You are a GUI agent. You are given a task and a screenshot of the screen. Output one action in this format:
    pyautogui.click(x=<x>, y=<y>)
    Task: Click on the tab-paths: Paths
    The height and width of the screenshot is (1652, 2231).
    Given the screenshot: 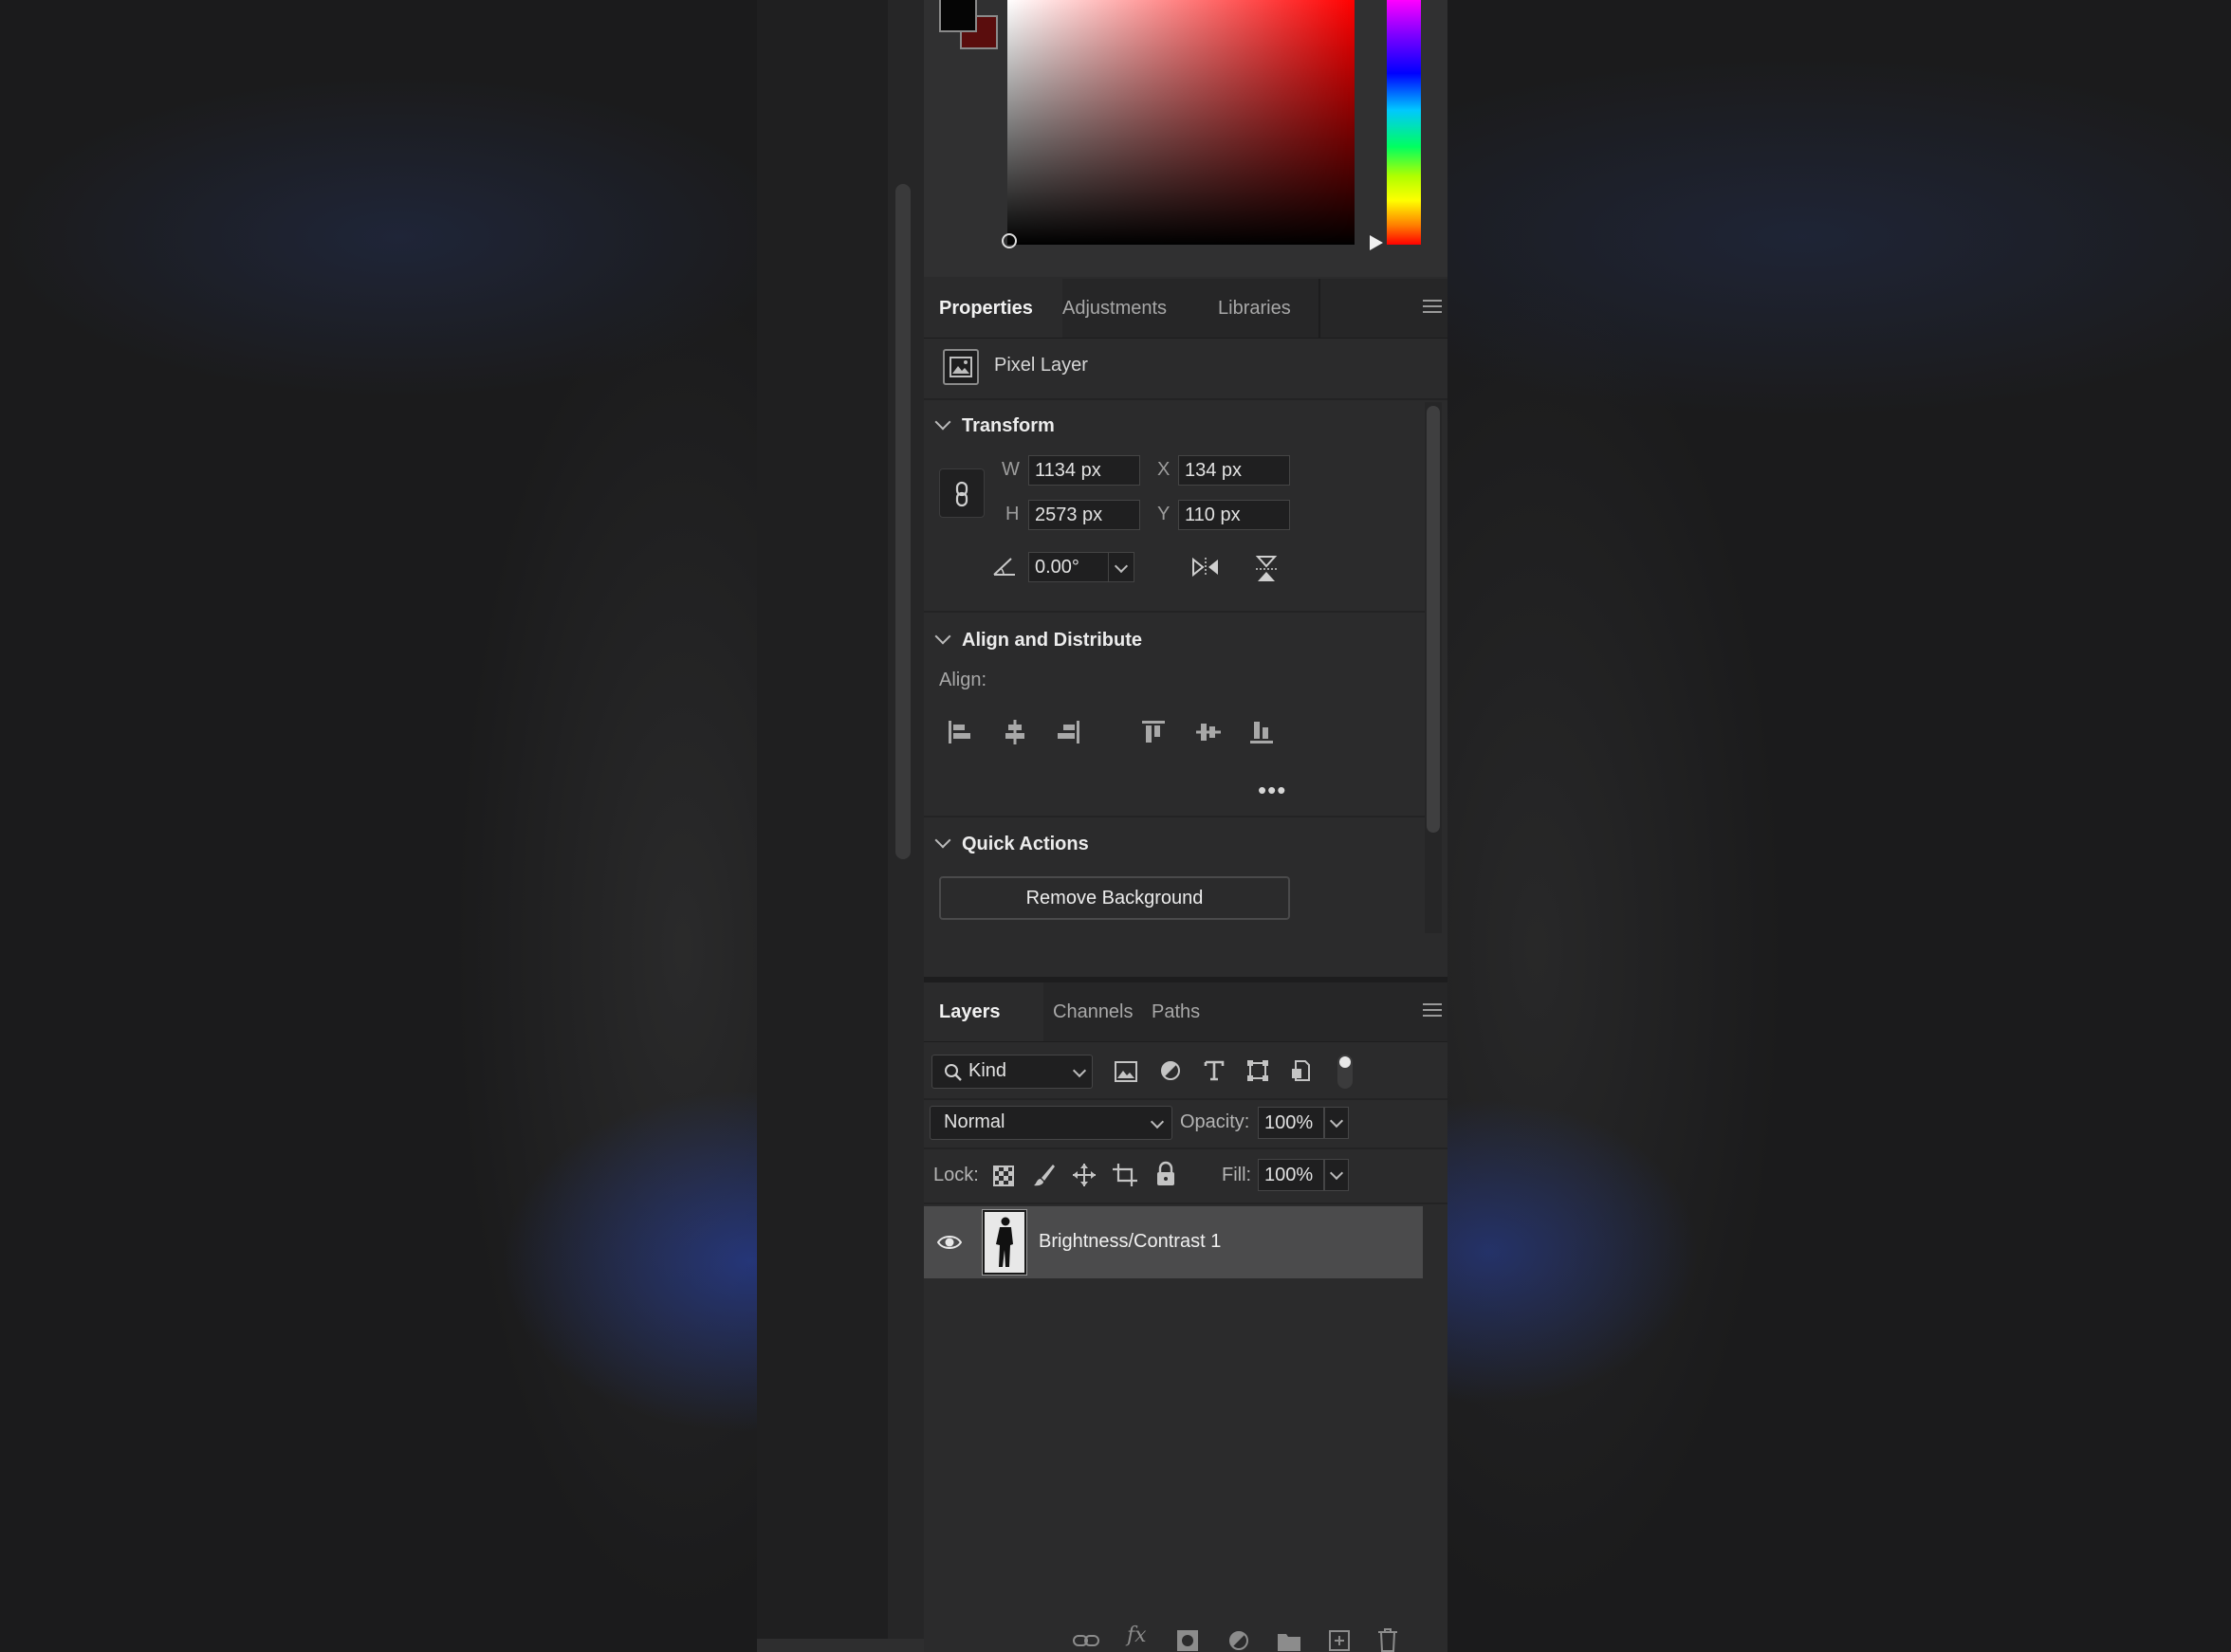 What is the action you would take?
    pyautogui.click(x=1175, y=1011)
    